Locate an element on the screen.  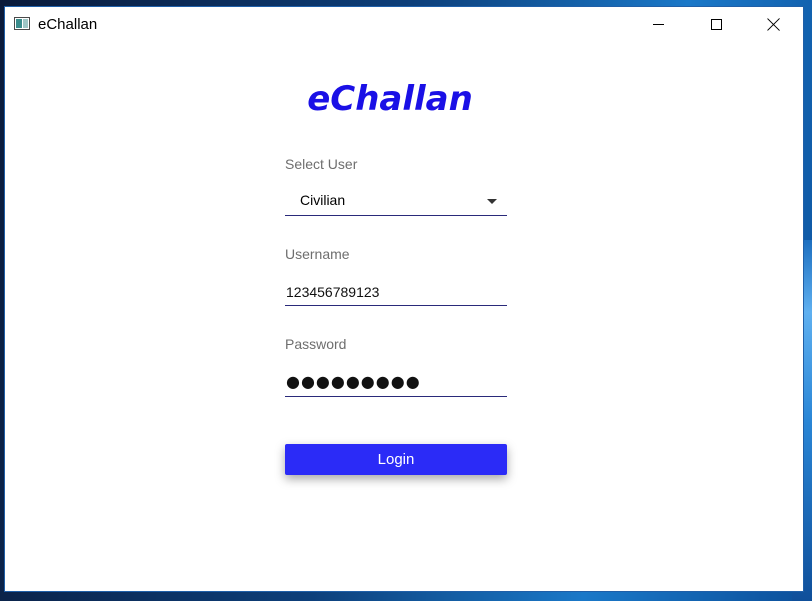
close-icon is located at coordinates (774, 24).